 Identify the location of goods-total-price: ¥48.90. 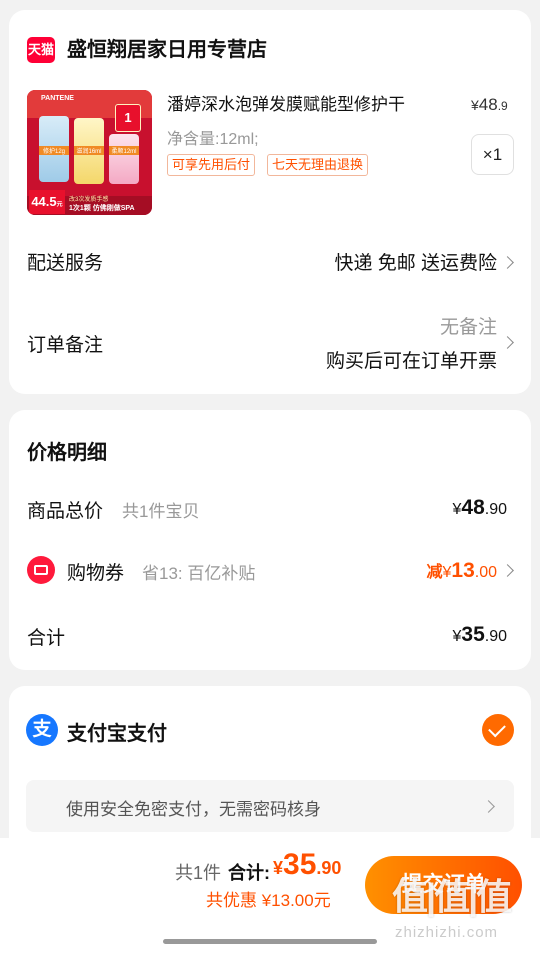
(479, 508).